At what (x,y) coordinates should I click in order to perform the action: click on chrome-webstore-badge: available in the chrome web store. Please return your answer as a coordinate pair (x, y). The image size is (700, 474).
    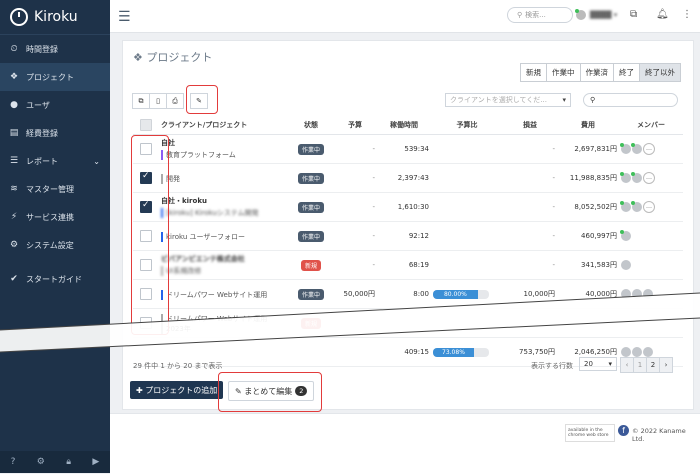
    Looking at the image, I should click on (590, 433).